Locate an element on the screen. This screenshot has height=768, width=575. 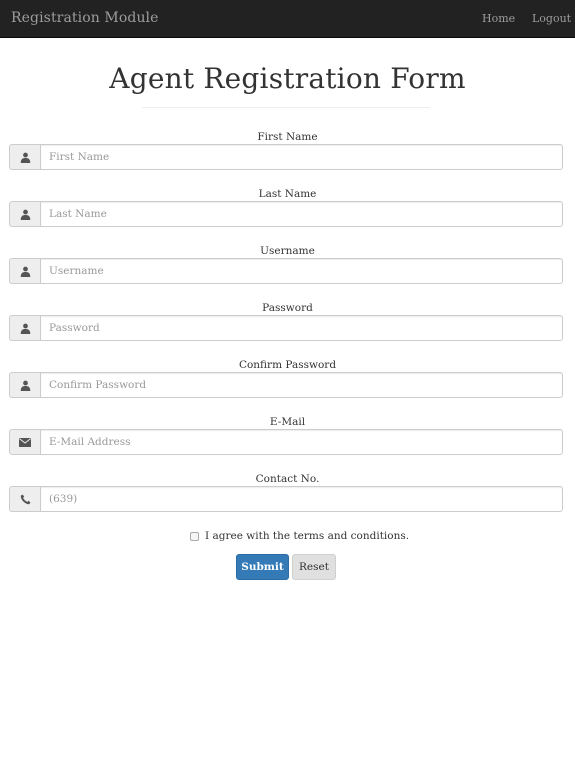
top-navbar: Registration Module Home Logout is located at coordinates (287, 19).